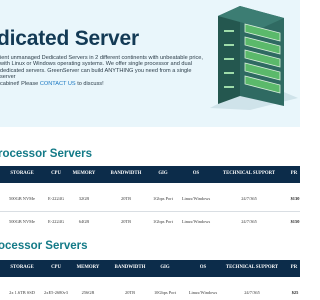  What do you see at coordinates (254, 58) in the screenshot?
I see `server-rack-icon` at bounding box center [254, 58].